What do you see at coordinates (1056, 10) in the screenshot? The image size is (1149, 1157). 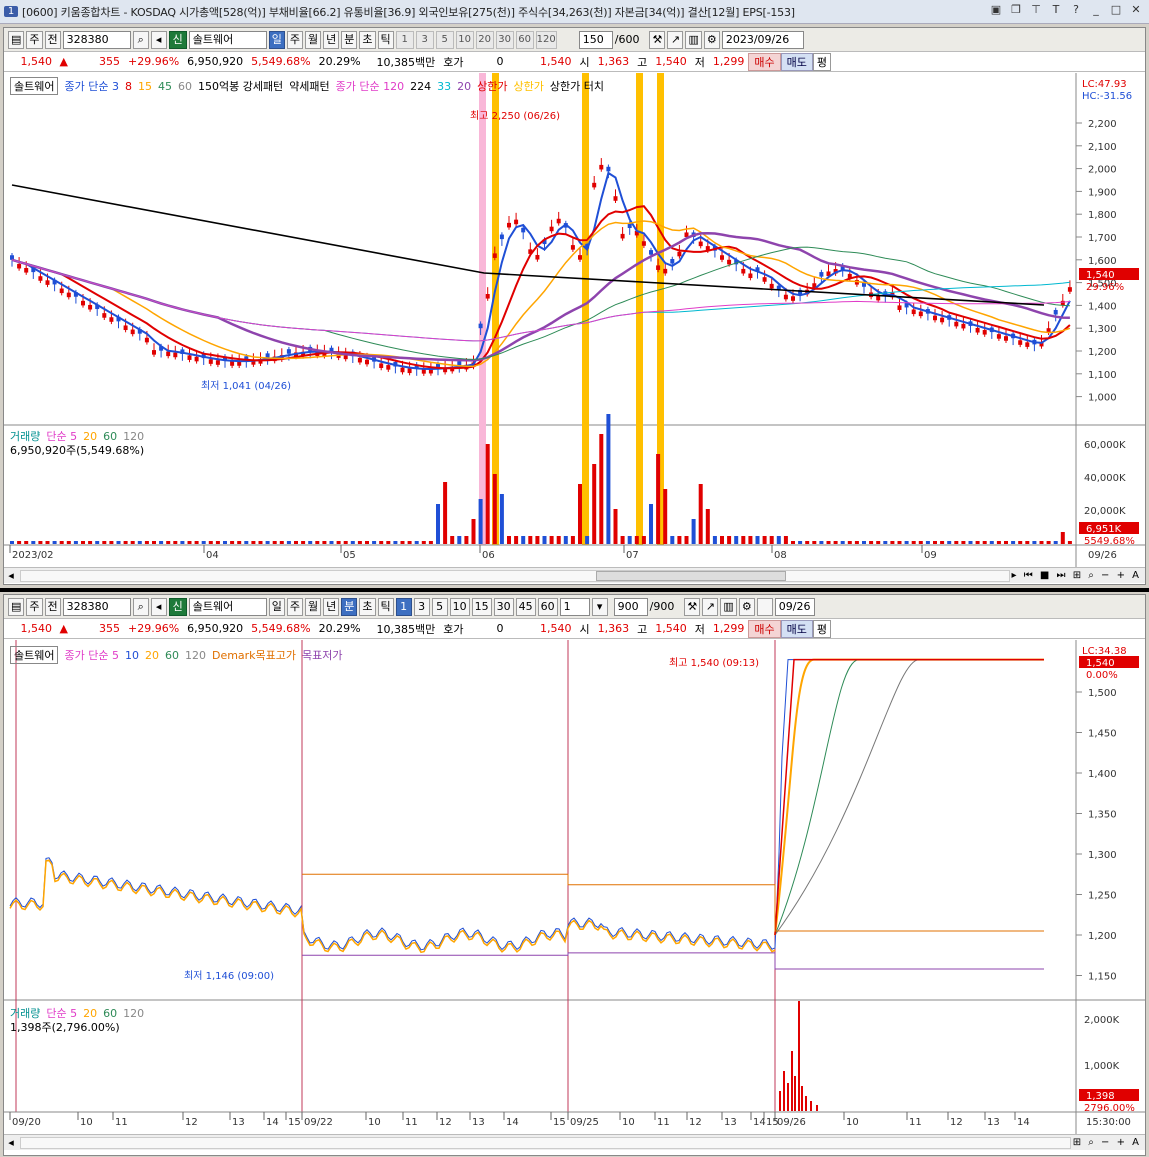 I see `text-icon: T` at bounding box center [1056, 10].